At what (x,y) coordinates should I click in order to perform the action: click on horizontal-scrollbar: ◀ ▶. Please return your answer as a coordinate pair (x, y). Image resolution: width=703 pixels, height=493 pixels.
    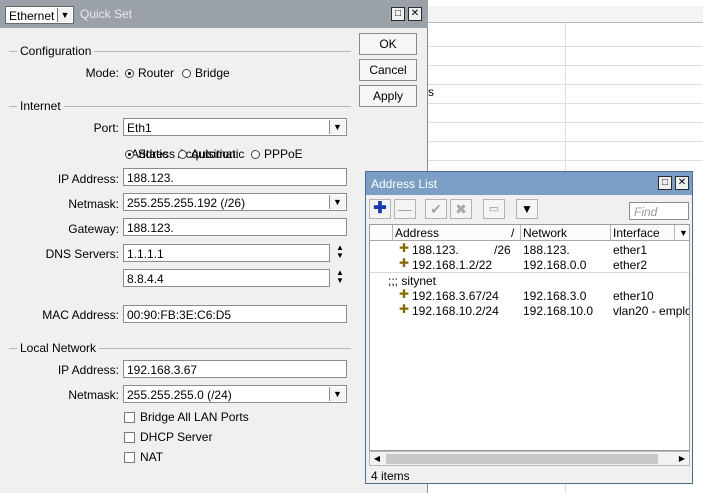
    Looking at the image, I should click on (529, 458).